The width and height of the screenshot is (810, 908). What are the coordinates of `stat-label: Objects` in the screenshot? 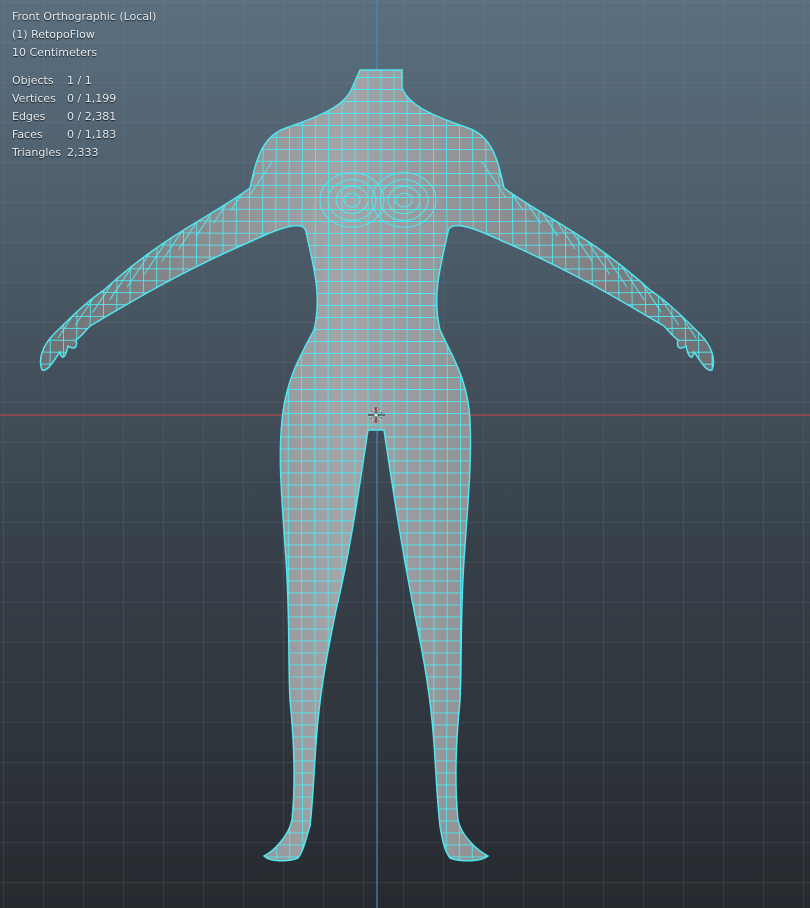 It's located at (33, 80).